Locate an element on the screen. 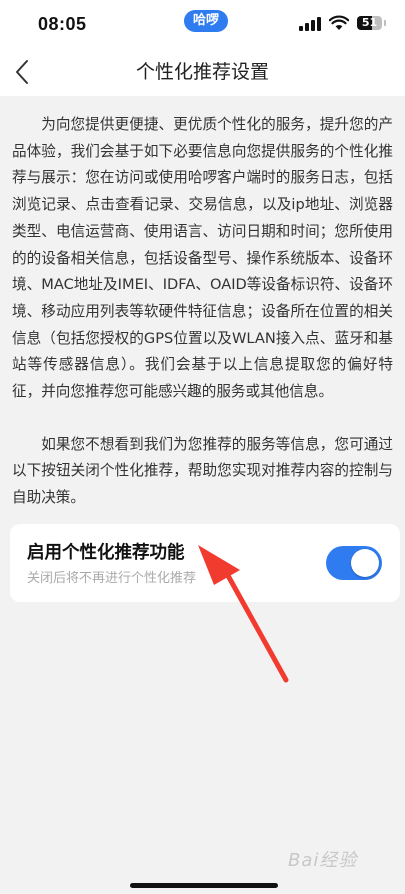  setting-title: 启用个性化推荐功能 is located at coordinates (106, 553).